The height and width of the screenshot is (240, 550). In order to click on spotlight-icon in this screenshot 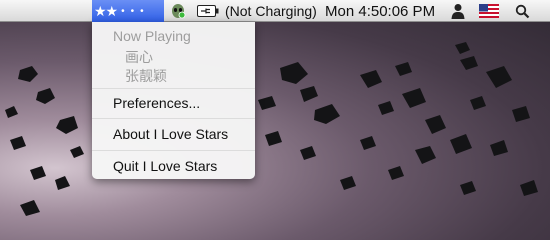, I will do `click(522, 11)`.